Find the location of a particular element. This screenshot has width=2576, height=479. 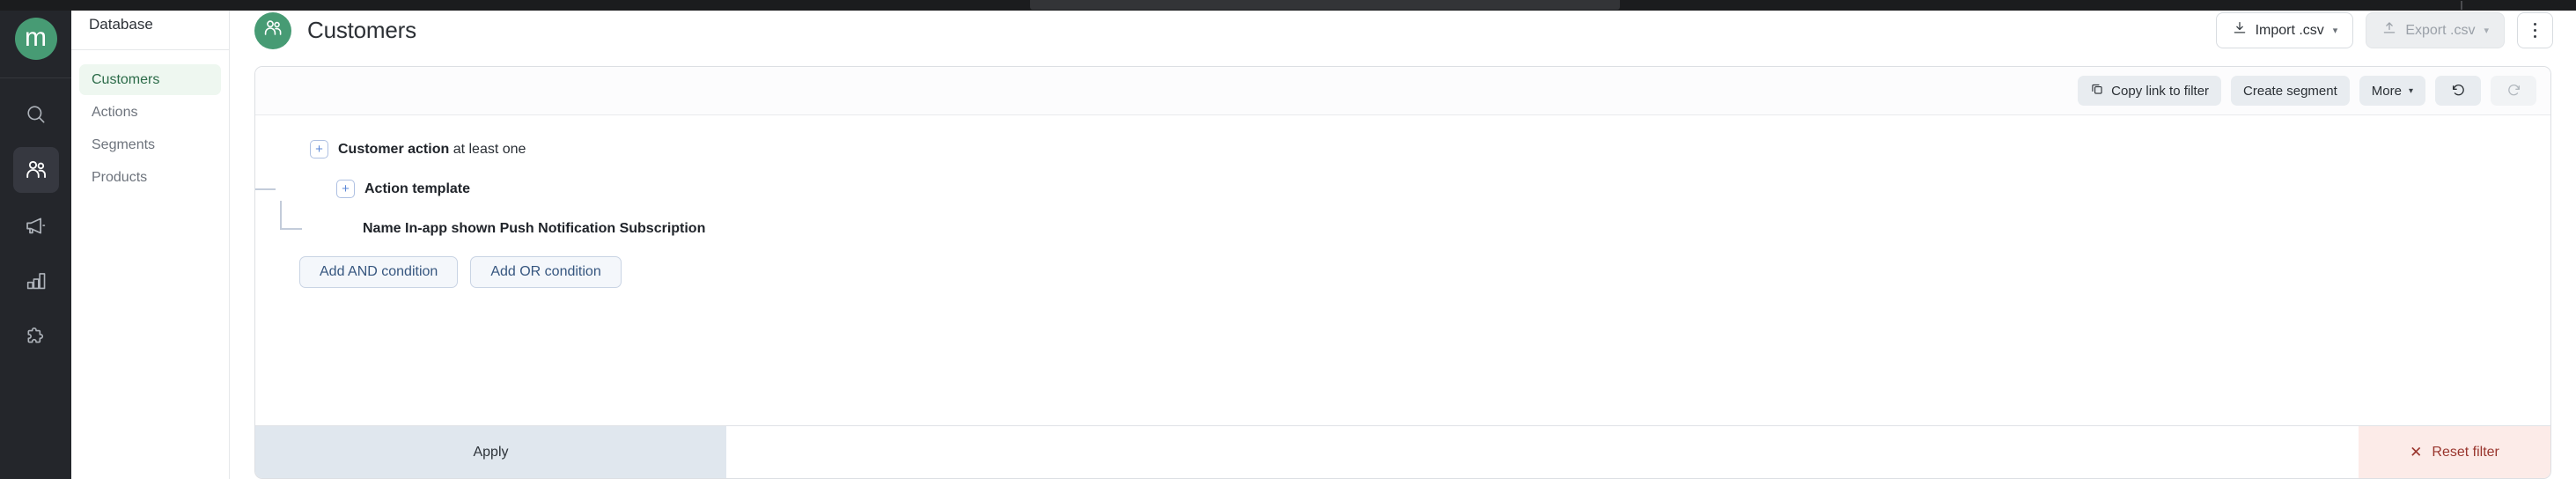

condition-node-customer-action: + Customer action at least one is located at coordinates (1430, 149).